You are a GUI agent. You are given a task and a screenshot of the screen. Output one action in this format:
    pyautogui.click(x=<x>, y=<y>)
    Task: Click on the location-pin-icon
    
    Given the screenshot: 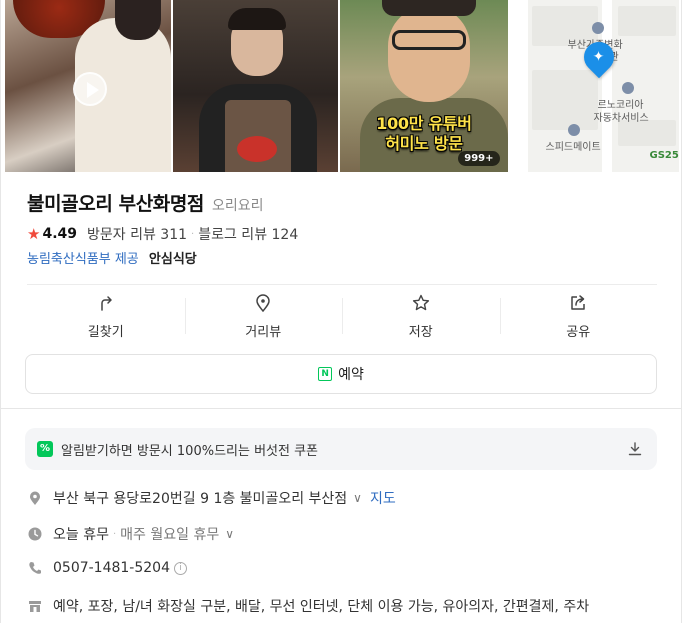 What is the action you would take?
    pyautogui.click(x=263, y=302)
    